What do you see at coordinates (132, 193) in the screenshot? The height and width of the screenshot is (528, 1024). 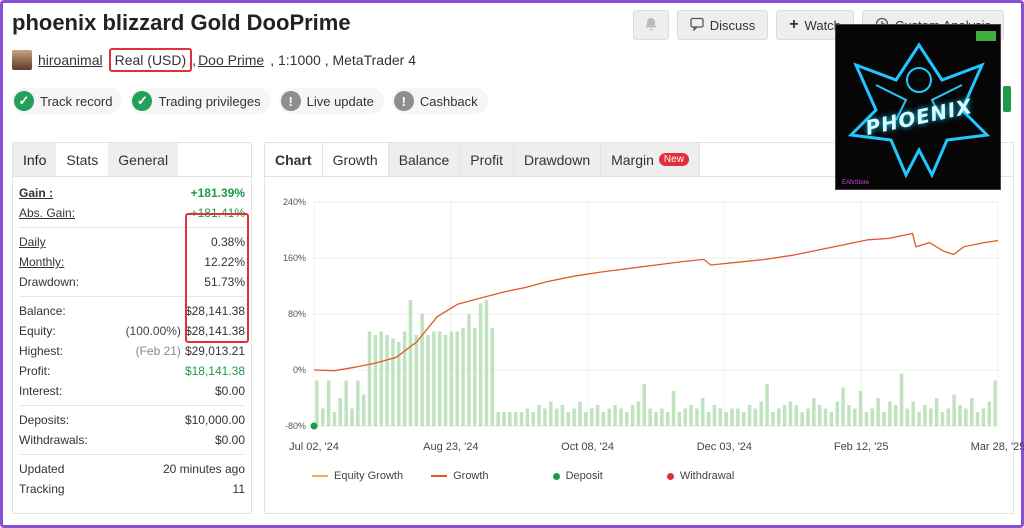 I see `stat-gain: Gain : +181.39%` at bounding box center [132, 193].